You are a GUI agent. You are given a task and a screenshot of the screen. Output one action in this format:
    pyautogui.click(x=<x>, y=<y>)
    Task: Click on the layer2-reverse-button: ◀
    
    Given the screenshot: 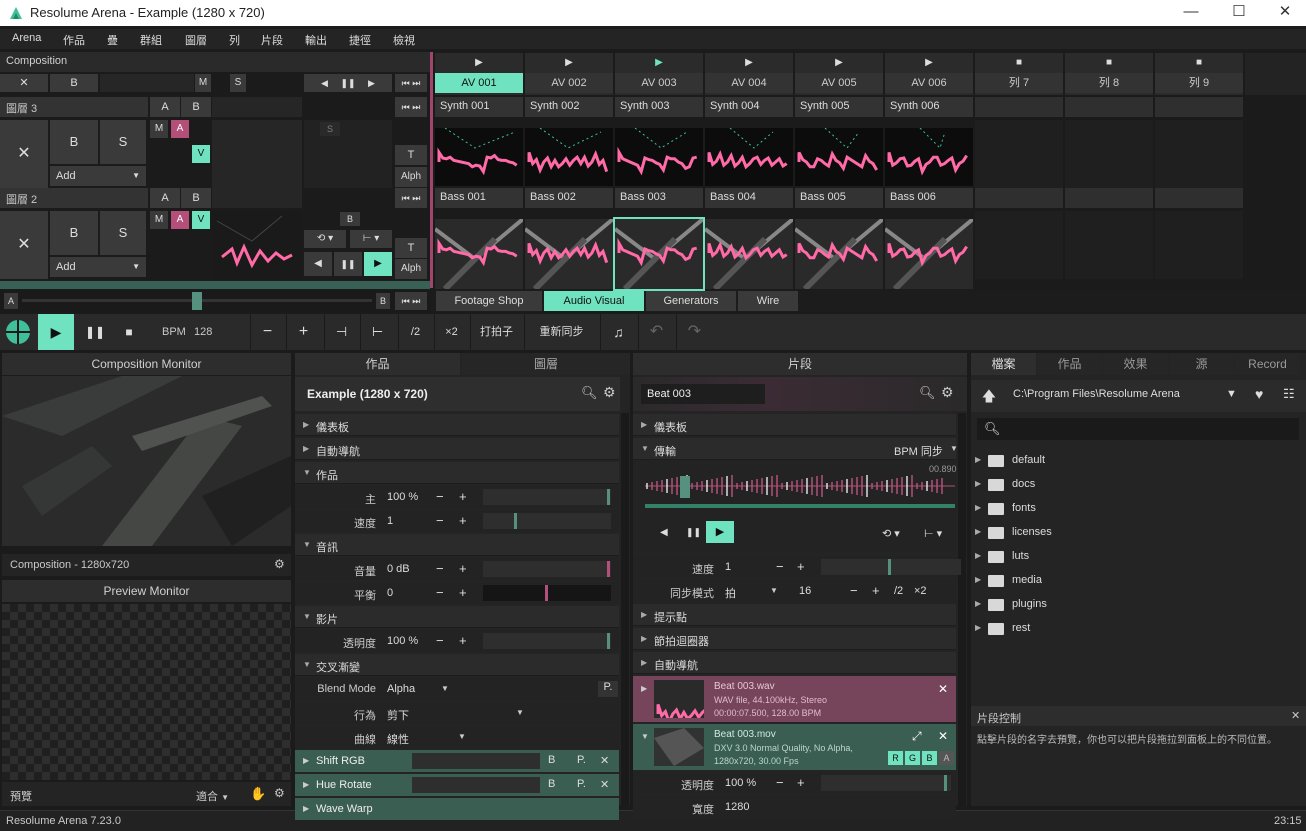 What is the action you would take?
    pyautogui.click(x=318, y=264)
    